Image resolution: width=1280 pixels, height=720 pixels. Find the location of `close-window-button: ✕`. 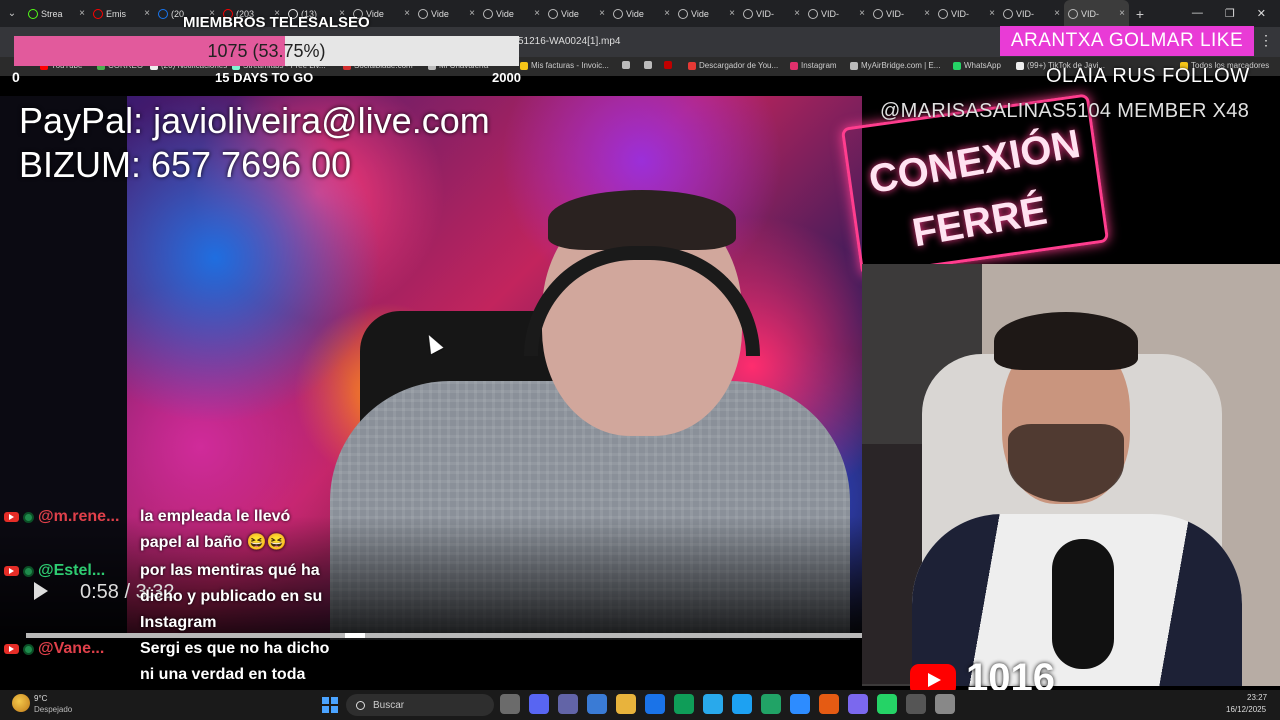

close-window-button: ✕ is located at coordinates (1261, 13).